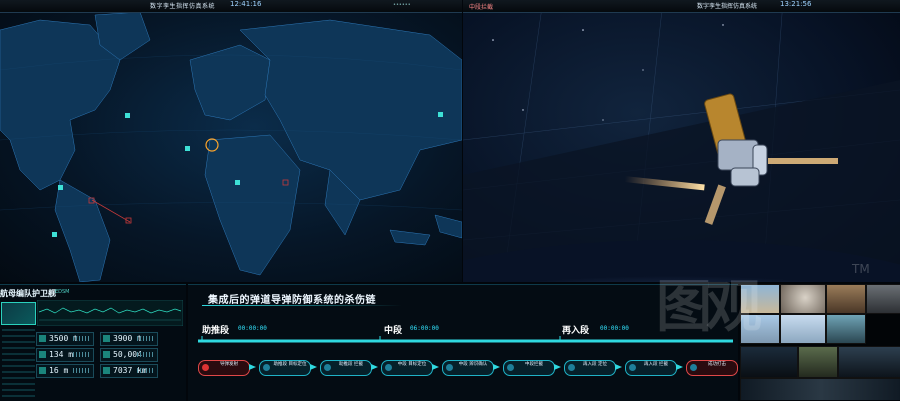 Image resolution: width=900 pixels, height=401 pixels. What do you see at coordinates (292, 300) in the screenshot?
I see `kill-chain-title: 集成后的弹道导弹防御系统的杀伤链` at bounding box center [292, 300].